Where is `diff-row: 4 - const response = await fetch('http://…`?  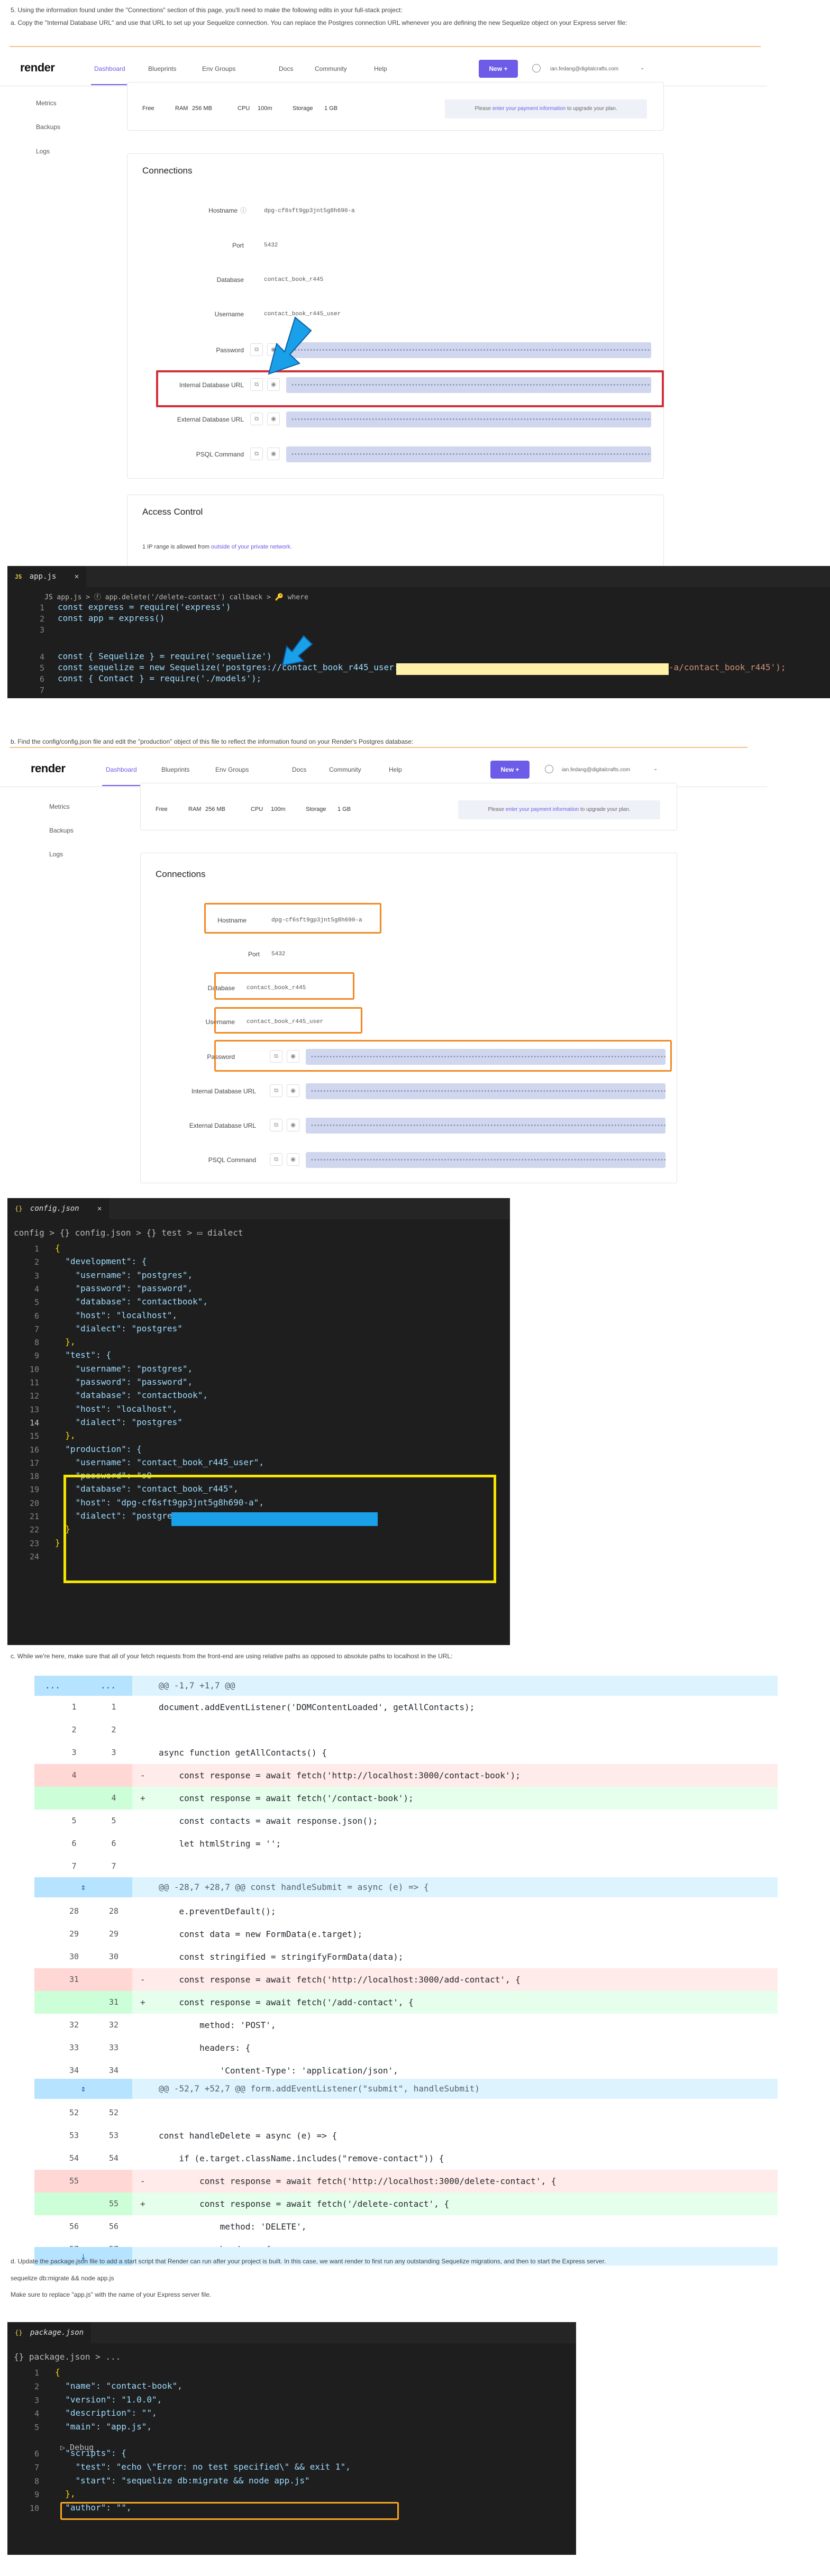 diff-row: 4 - const response = await fetch('http://… is located at coordinates (406, 1775).